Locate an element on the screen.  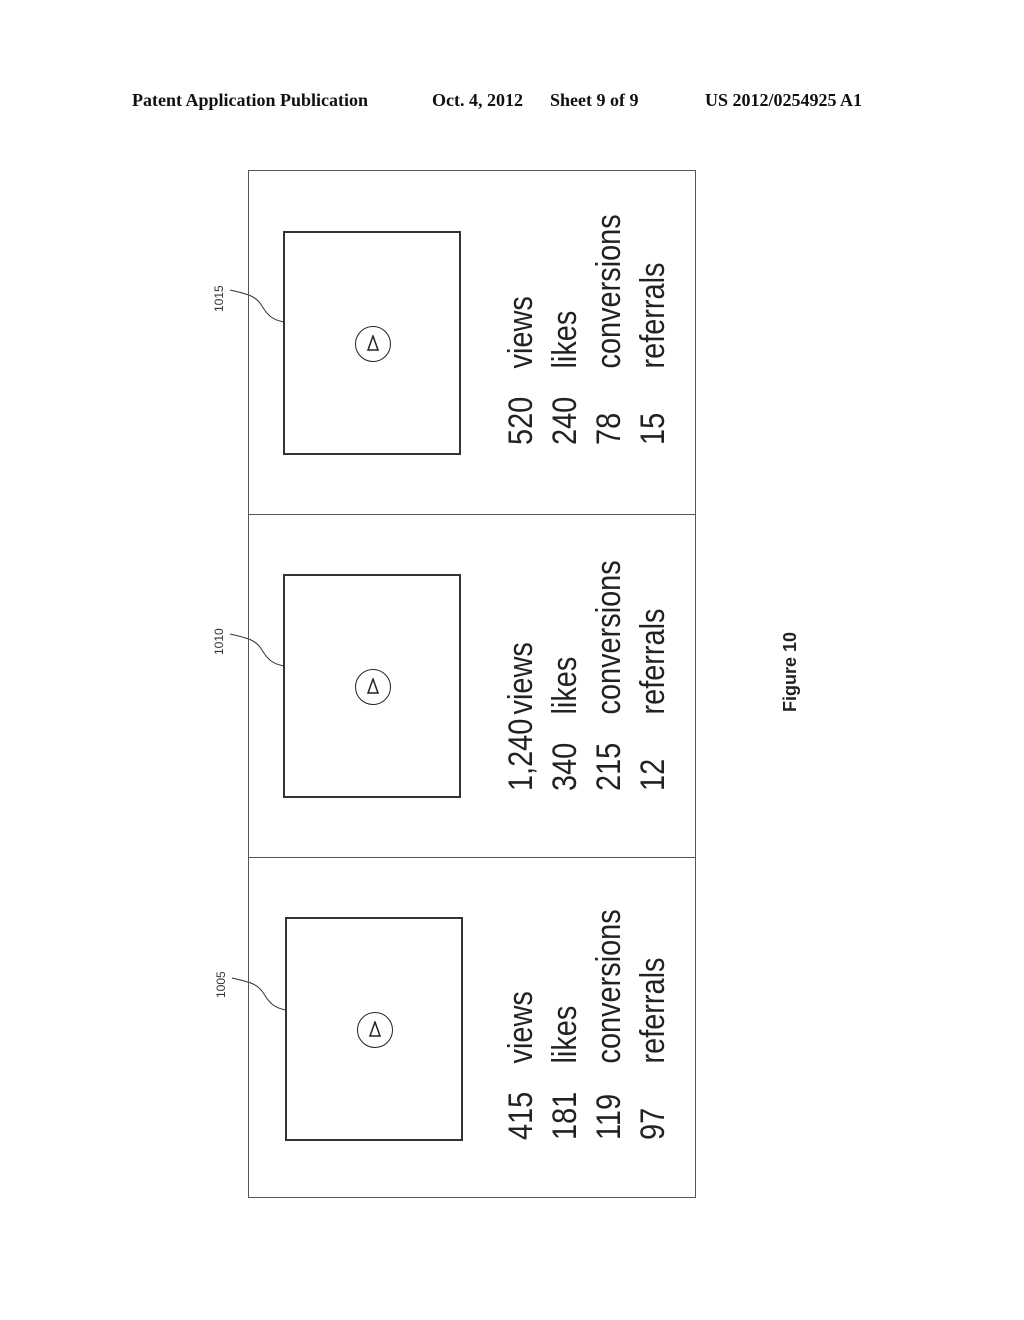
publication-date: Oct. 4, 2012 is located at coordinates (477, 100).